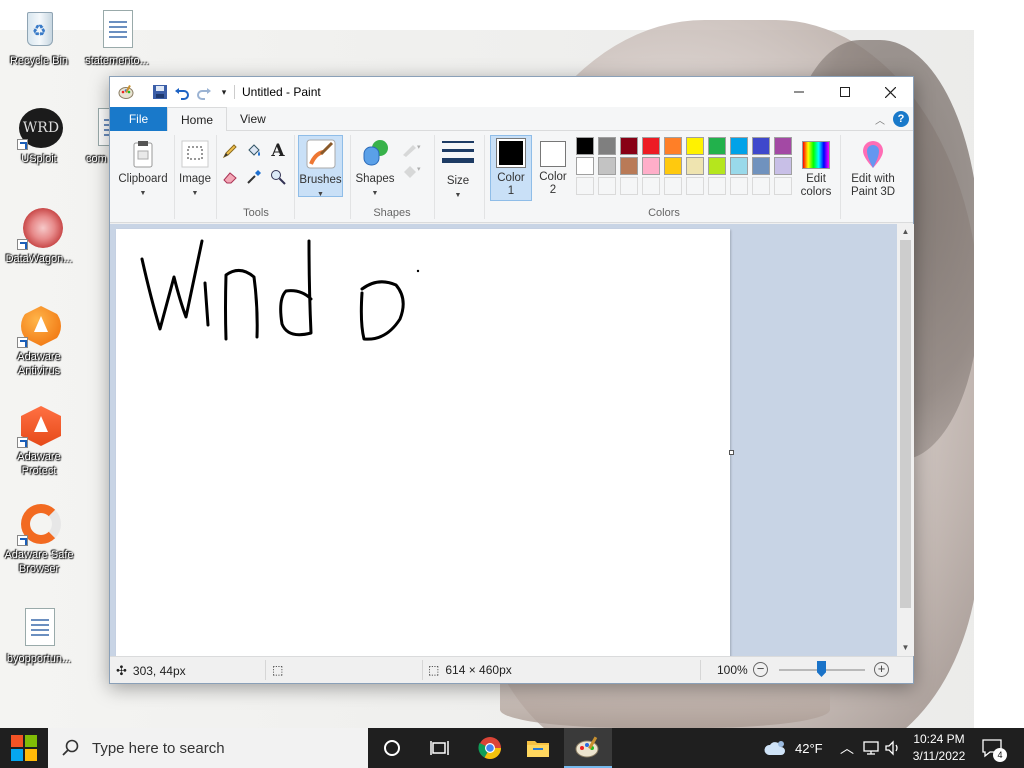  What do you see at coordinates (39, 341) in the screenshot?
I see `desktop-icon-adaware-antivirus: Adaware Antivirus` at bounding box center [39, 341].